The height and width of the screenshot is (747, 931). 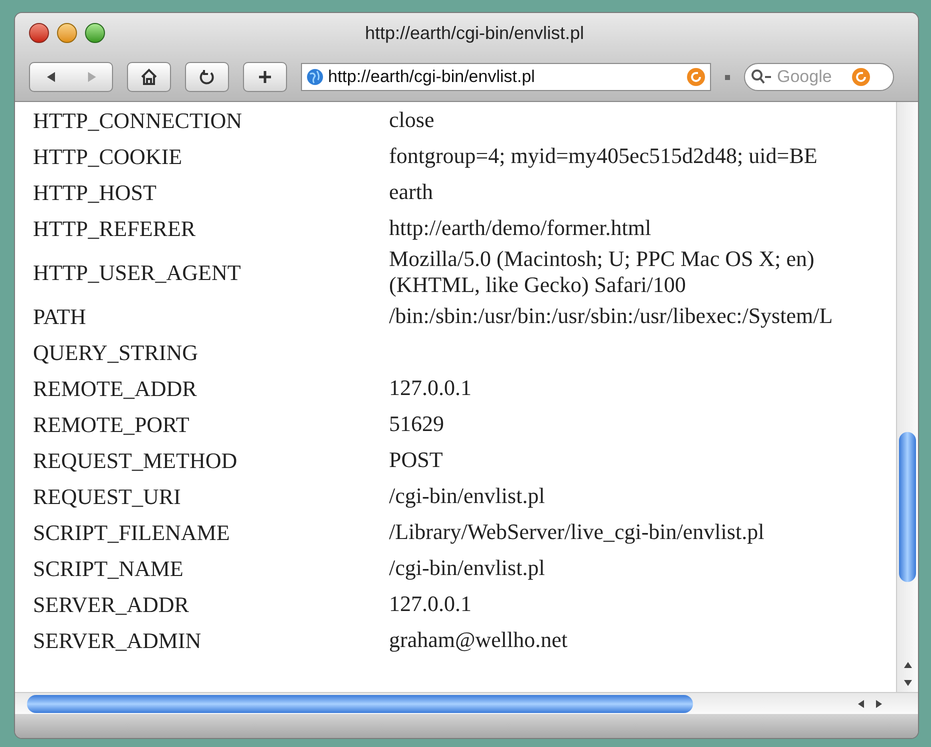 What do you see at coordinates (603, 156) in the screenshot?
I see `variable-value: fontgroup=4; myid=my405ec515d2d48; uid=BE` at bounding box center [603, 156].